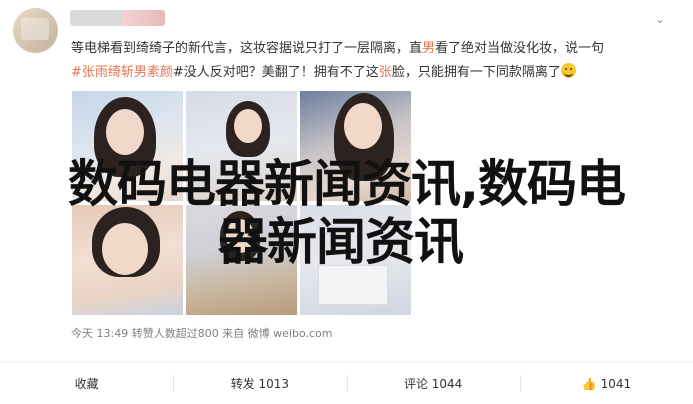 The height and width of the screenshot is (404, 693). What do you see at coordinates (616, 383) in the screenshot?
I see `like-count: 1041` at bounding box center [616, 383].